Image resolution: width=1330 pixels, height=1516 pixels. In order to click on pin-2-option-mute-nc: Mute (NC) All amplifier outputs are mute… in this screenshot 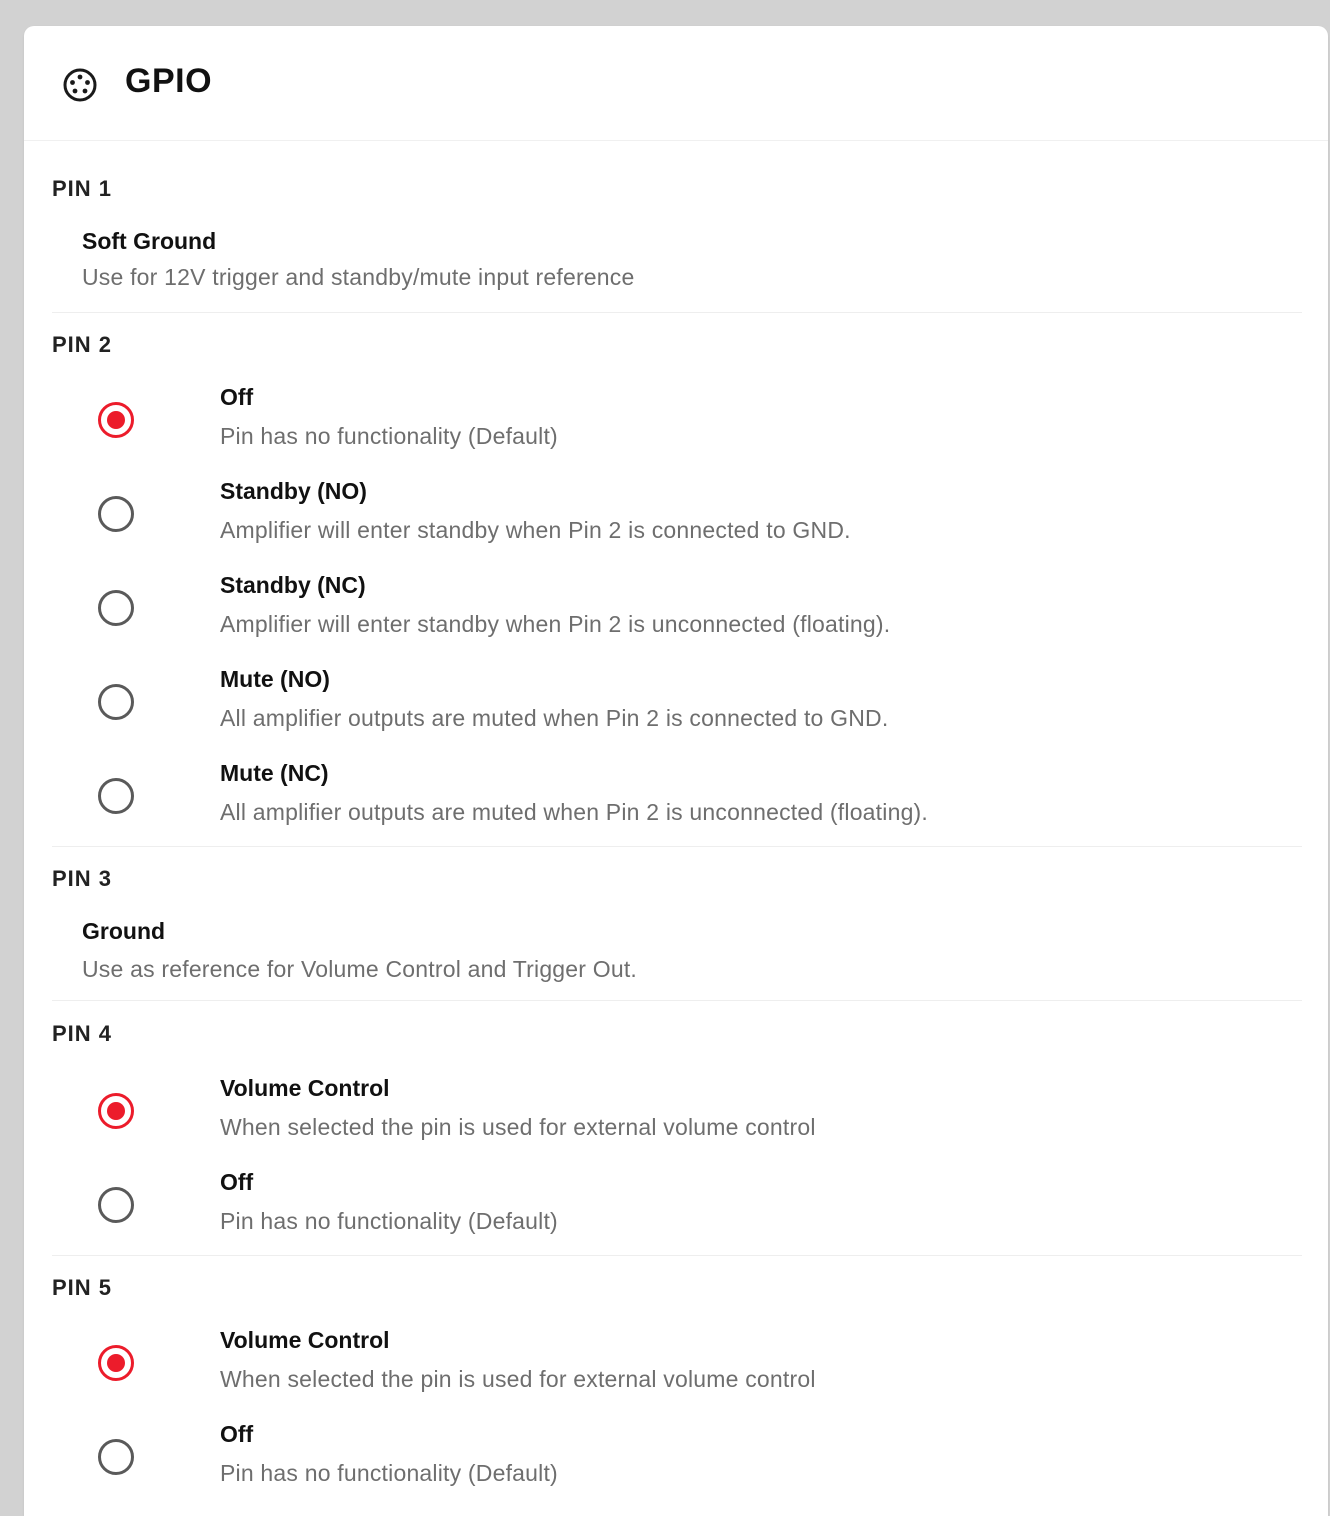, I will do `click(667, 800)`.